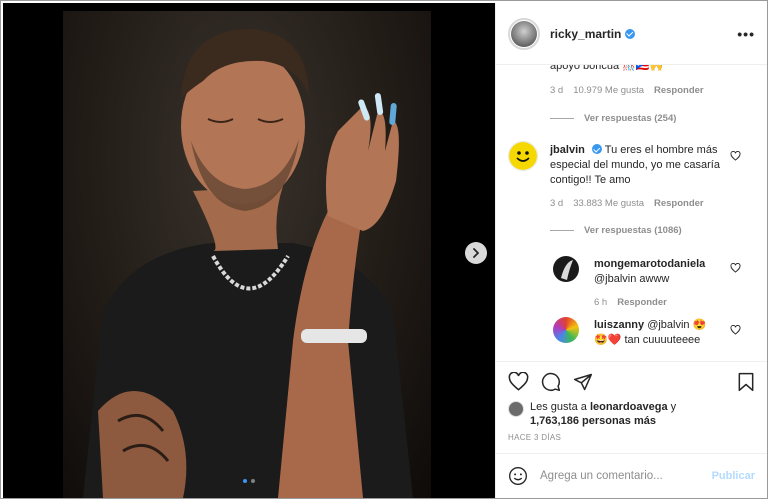 This screenshot has height=499, width=768. I want to click on like-comment-heart-icon, so click(735, 156).